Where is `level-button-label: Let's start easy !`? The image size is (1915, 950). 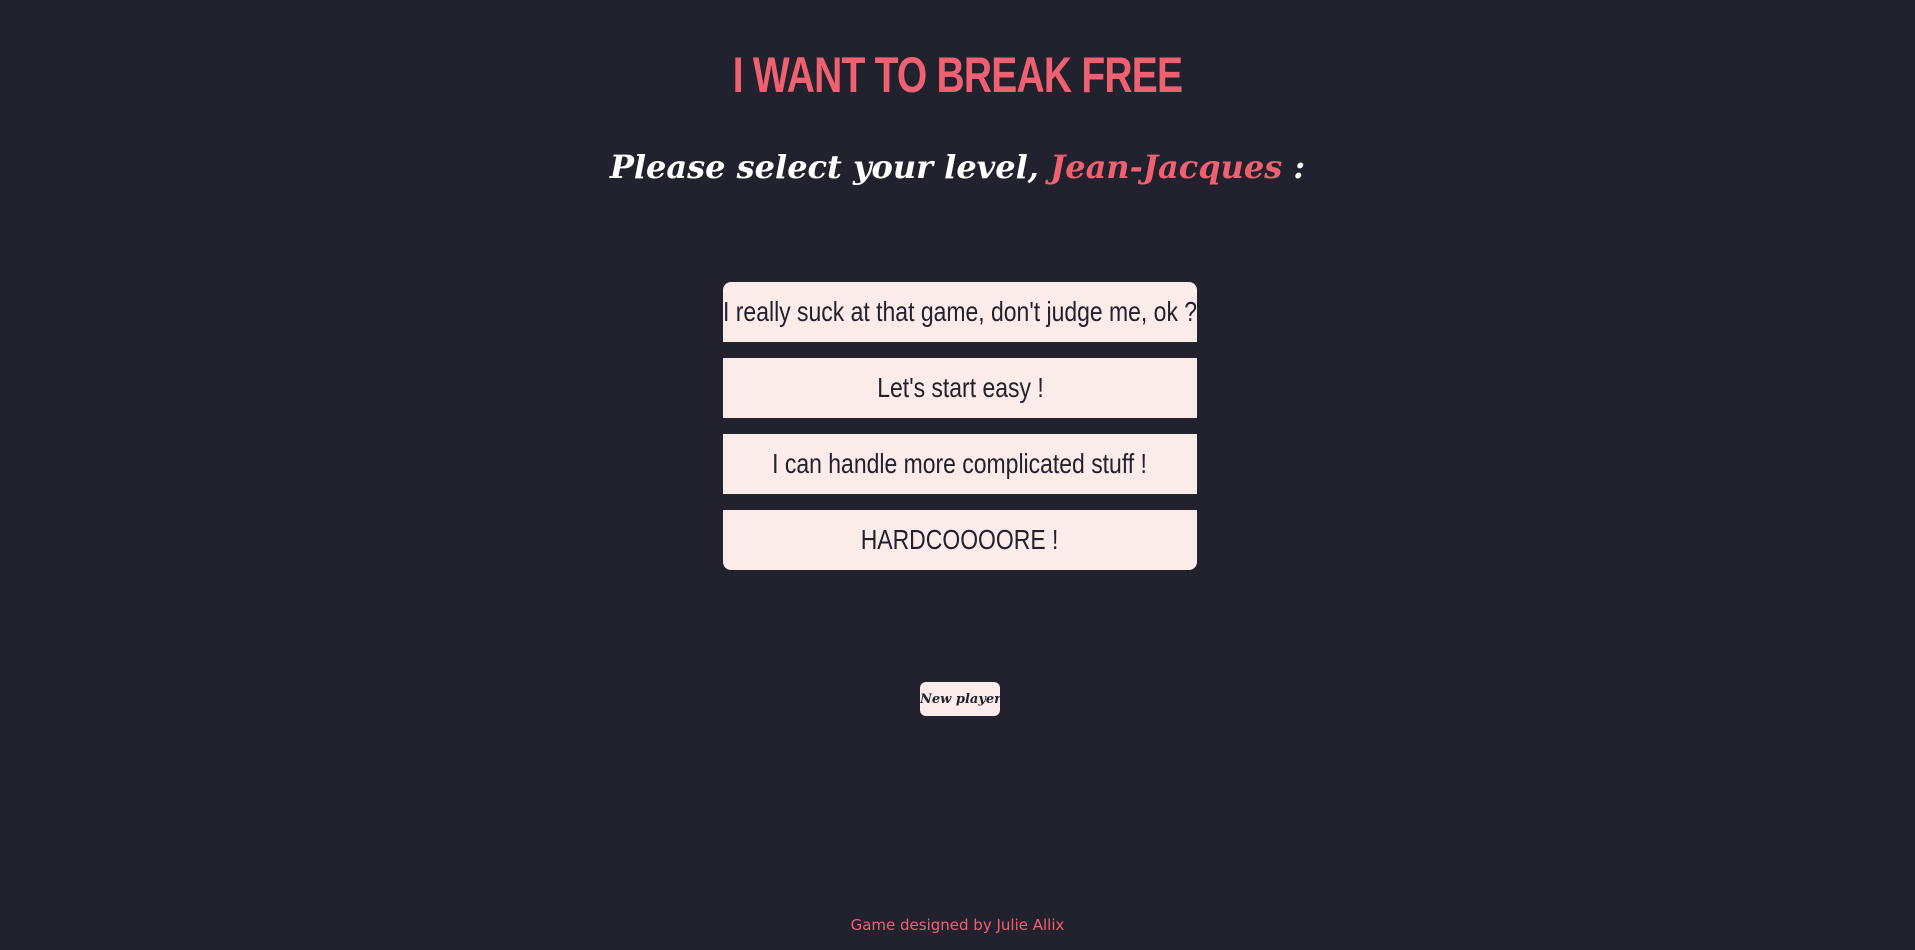 level-button-label: Let's start easy ! is located at coordinates (960, 387).